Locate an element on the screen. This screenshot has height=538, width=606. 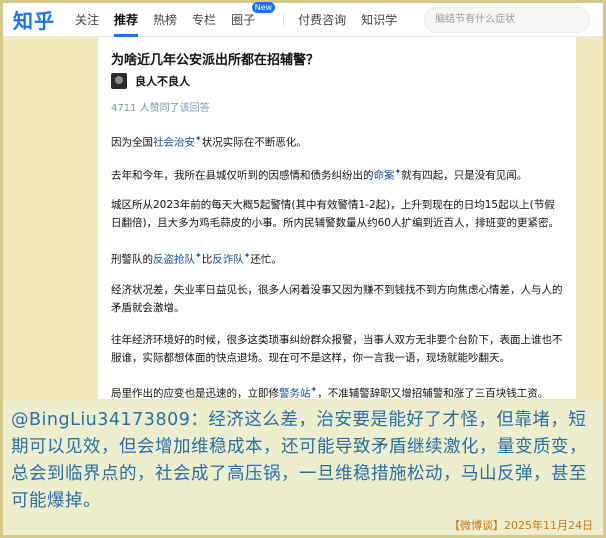
answer-paragraph-2: 去年和今年，我所在县城仅听到的因感情和债务纠纷出的命案✦就有四起，只是没有见闻。 is located at coordinates (337, 174).